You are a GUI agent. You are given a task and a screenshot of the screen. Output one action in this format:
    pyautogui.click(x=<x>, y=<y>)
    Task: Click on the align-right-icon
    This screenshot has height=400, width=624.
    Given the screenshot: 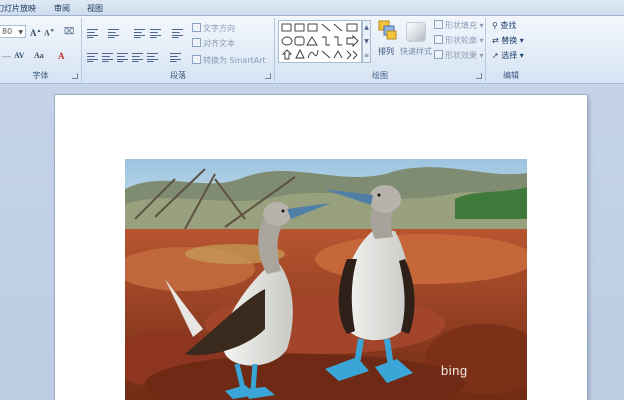 What is the action you would take?
    pyautogui.click(x=122, y=57)
    